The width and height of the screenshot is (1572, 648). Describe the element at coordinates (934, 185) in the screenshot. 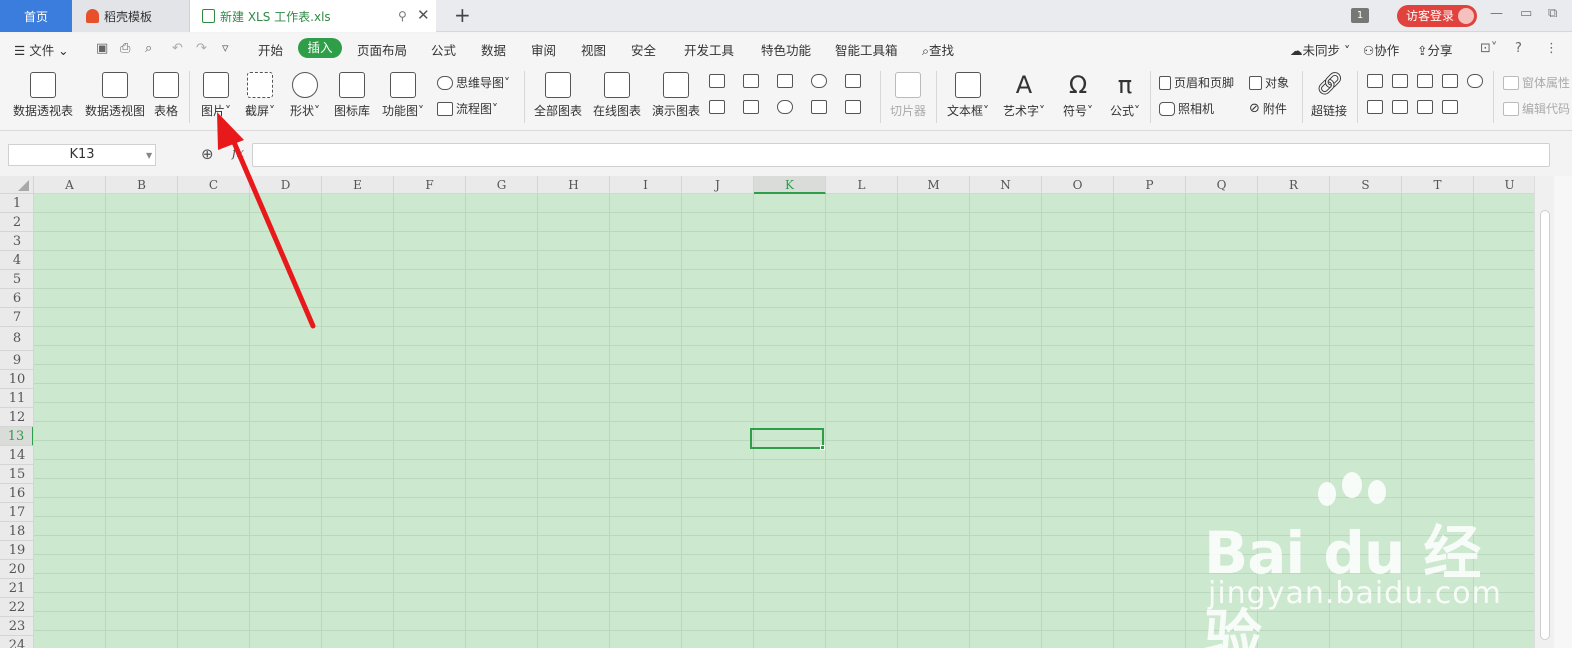

I see `column-header: M` at that location.